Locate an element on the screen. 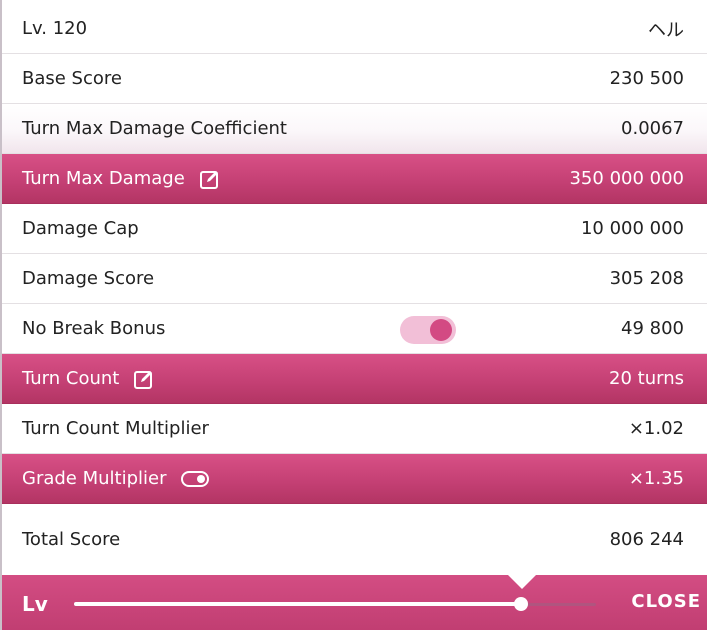 This screenshot has width=707, height=630. level-slider-fill is located at coordinates (297, 604).